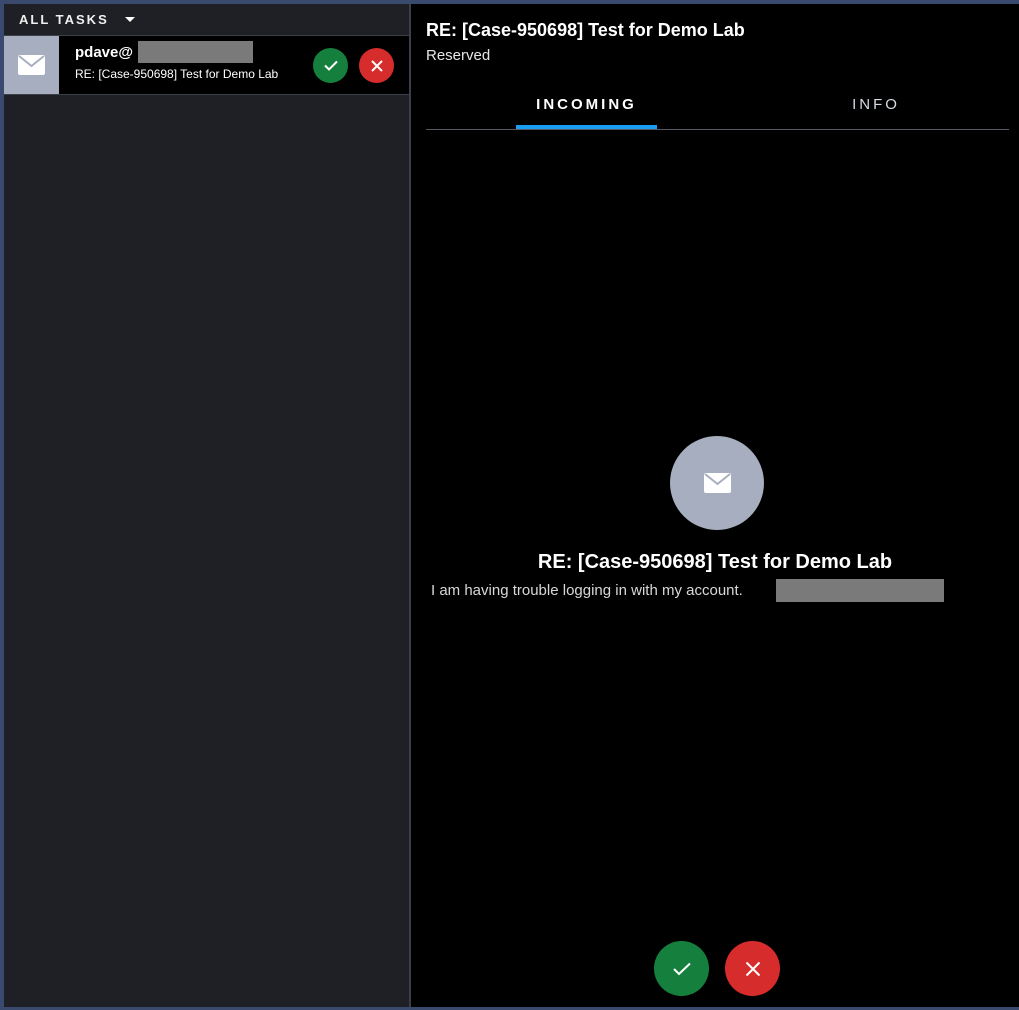 Image resolution: width=1019 pixels, height=1010 pixels. I want to click on task-from: pdave@, so click(104, 52).